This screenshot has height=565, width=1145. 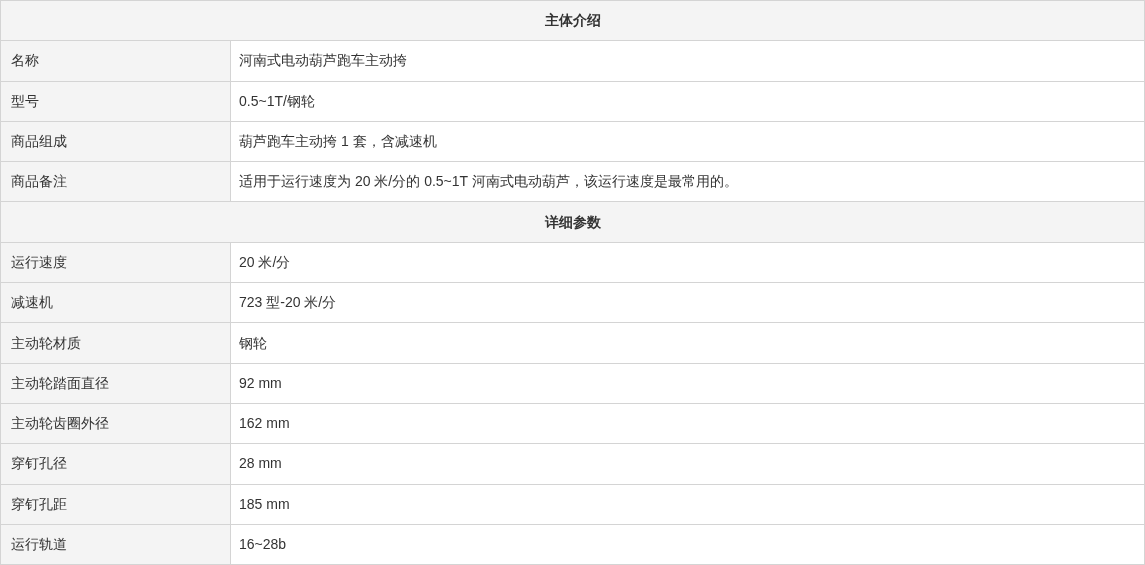 I want to click on value-cell: 钢轮, so click(x=688, y=343).